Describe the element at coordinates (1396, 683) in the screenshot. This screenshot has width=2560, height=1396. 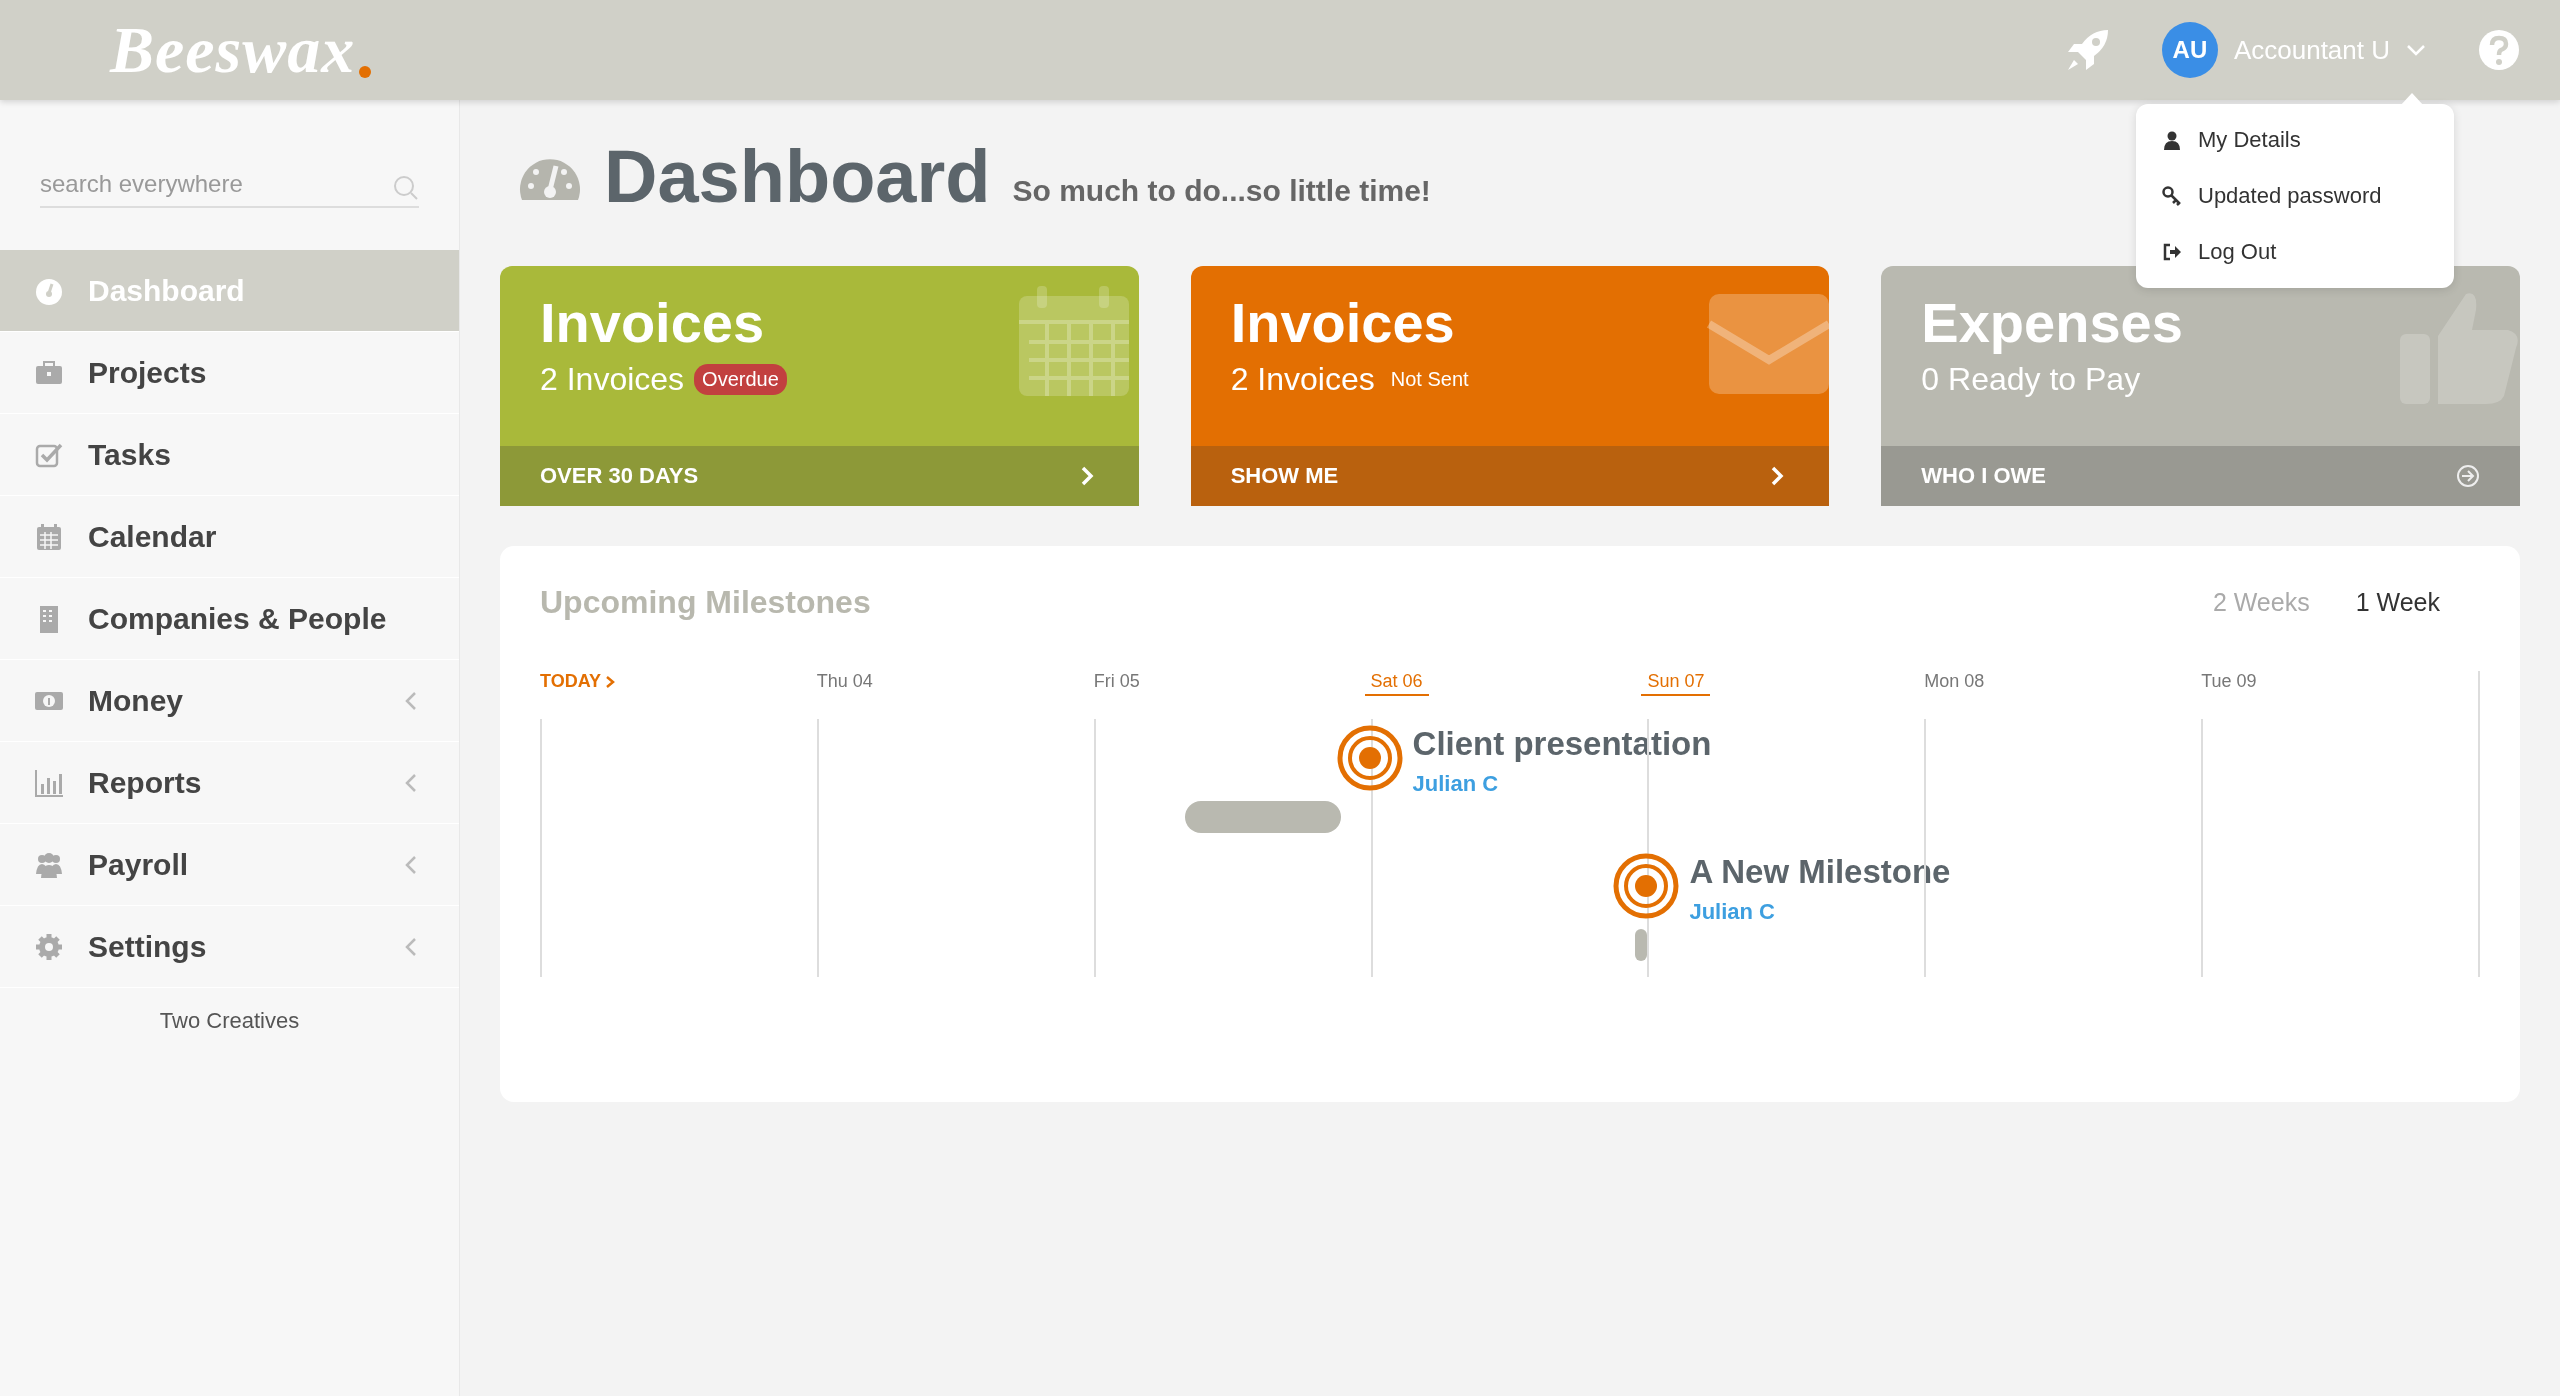
I see `day-label: Sat 06` at that location.